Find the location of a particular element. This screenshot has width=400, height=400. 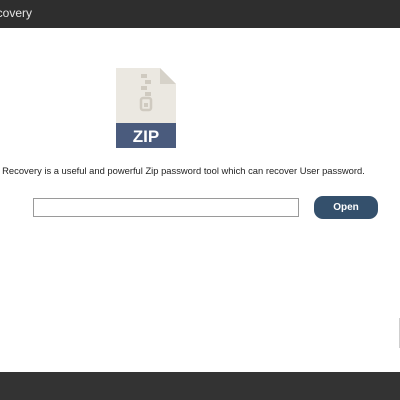

open-button: Open is located at coordinates (346, 207).